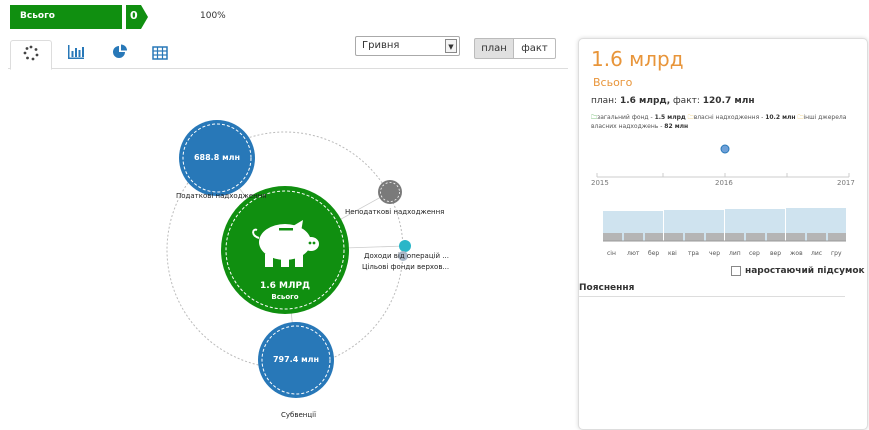 The width and height of the screenshot is (869, 430). What do you see at coordinates (654, 253) in the screenshot?
I see `month-label: бер` at bounding box center [654, 253].